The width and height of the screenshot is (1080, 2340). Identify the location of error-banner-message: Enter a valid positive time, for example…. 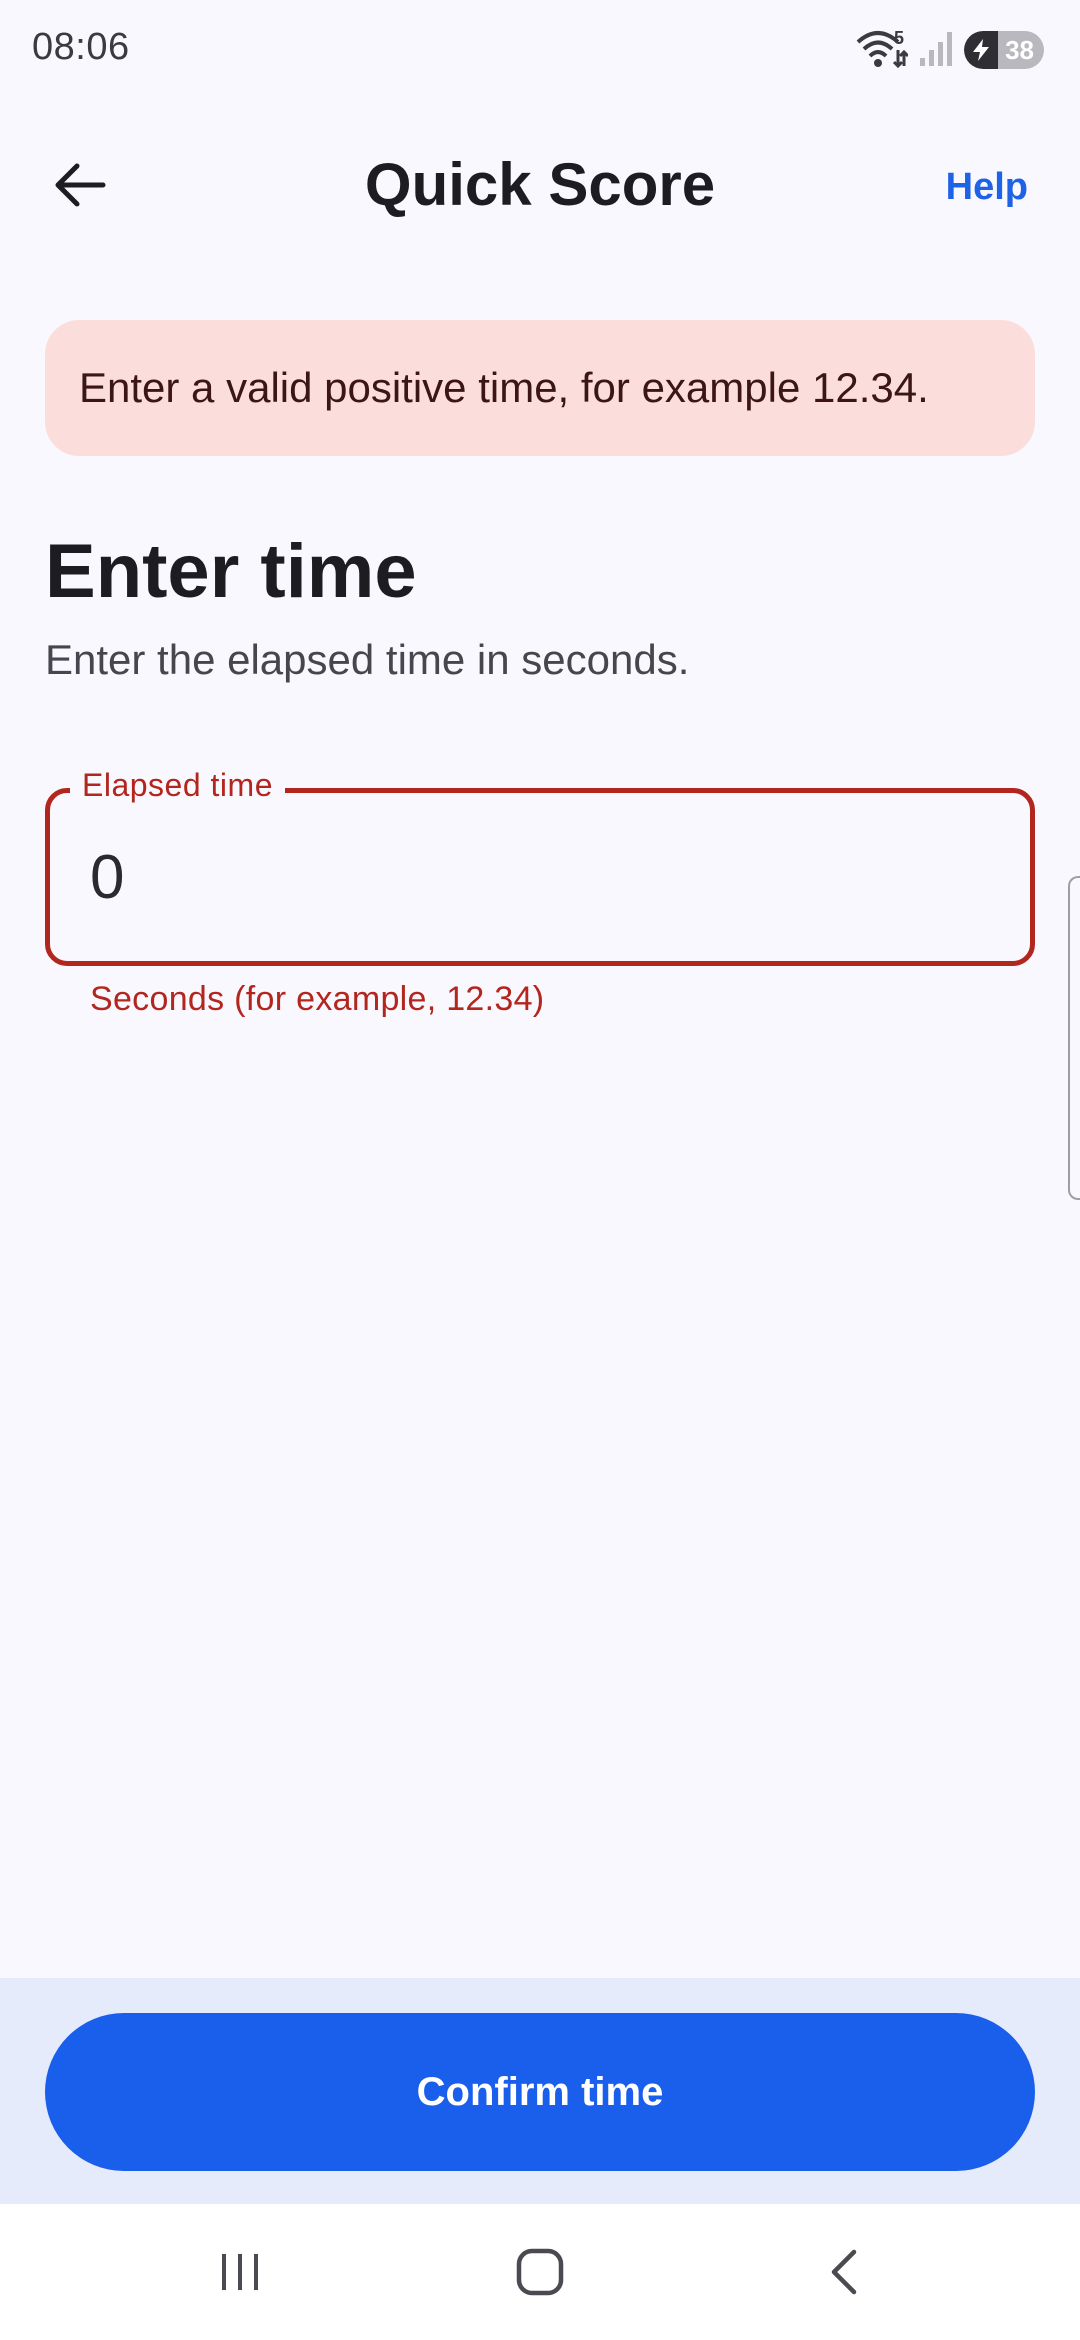
(504, 387).